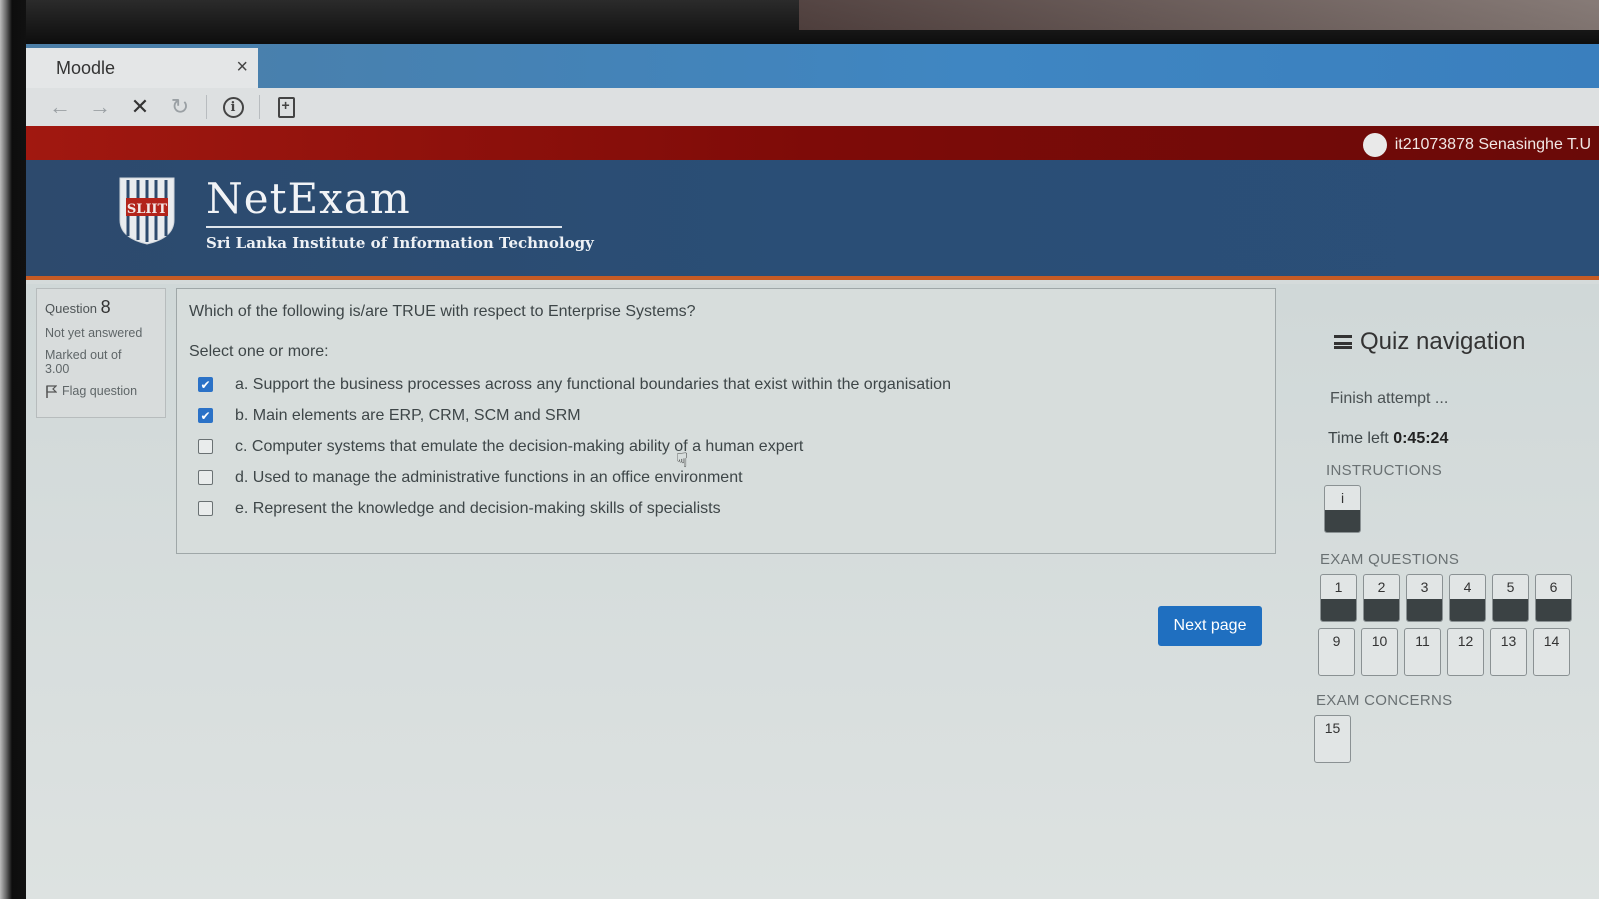 The height and width of the screenshot is (899, 1599). What do you see at coordinates (812, 143) in the screenshot?
I see `top-user-bar: it21073878 Senasinghe T.U` at bounding box center [812, 143].